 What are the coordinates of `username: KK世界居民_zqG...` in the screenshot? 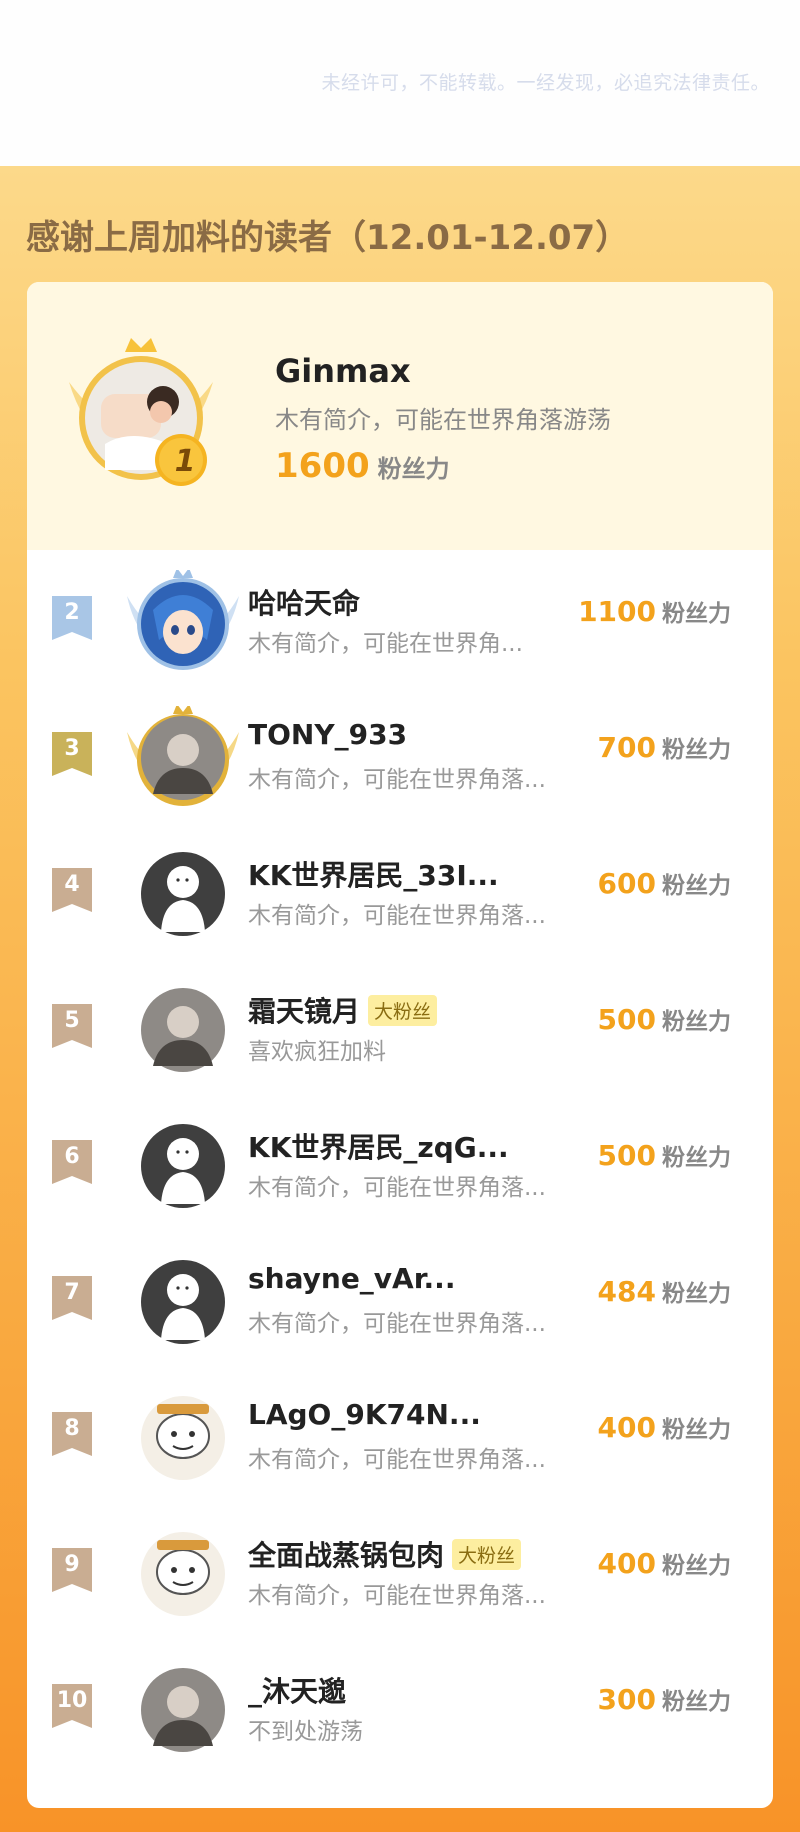 It's located at (378, 1147).